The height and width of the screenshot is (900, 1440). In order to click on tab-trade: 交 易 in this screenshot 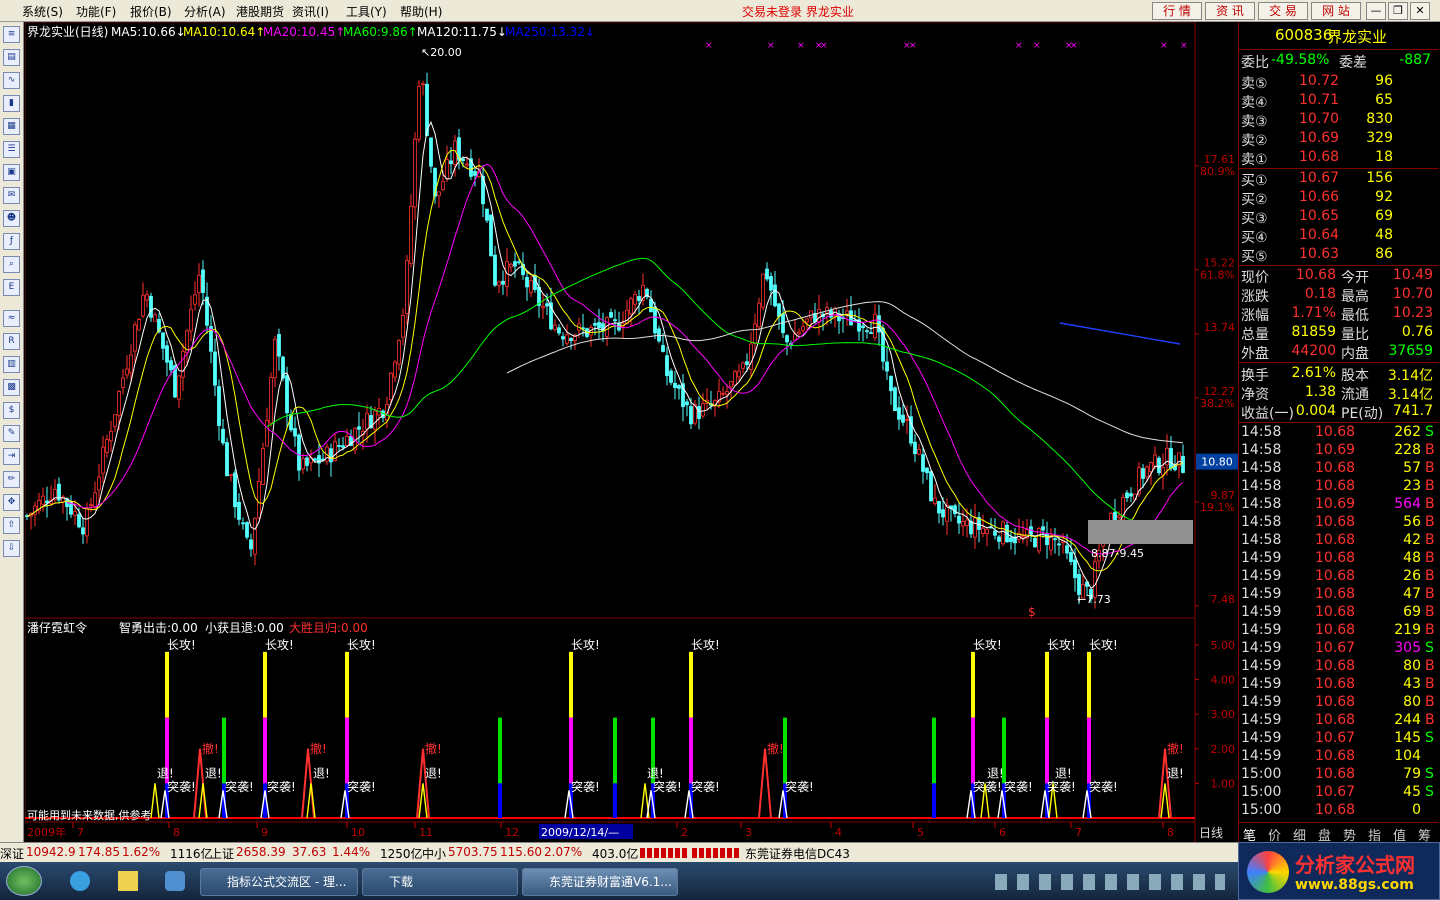, I will do `click(1283, 11)`.